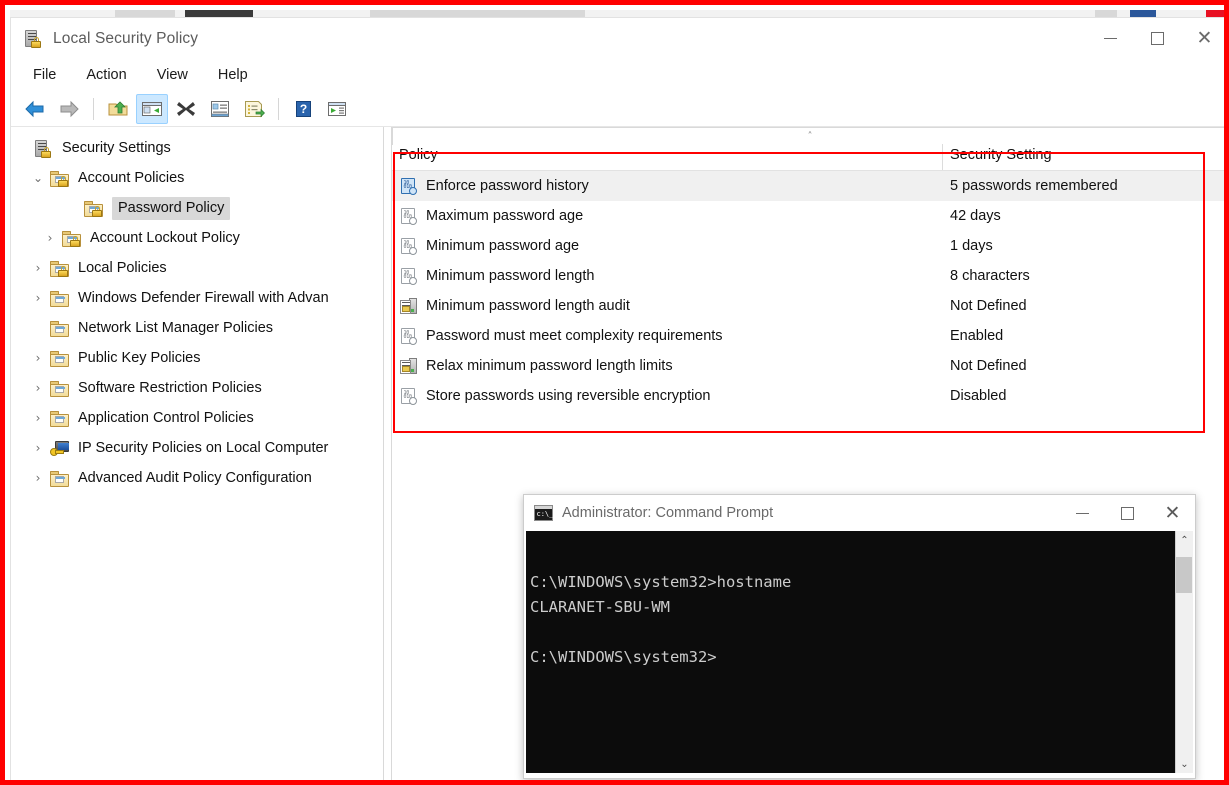 This screenshot has height=785, width=1229. Describe the element at coordinates (172, 75) in the screenshot. I see `menu-item-view: View` at that location.